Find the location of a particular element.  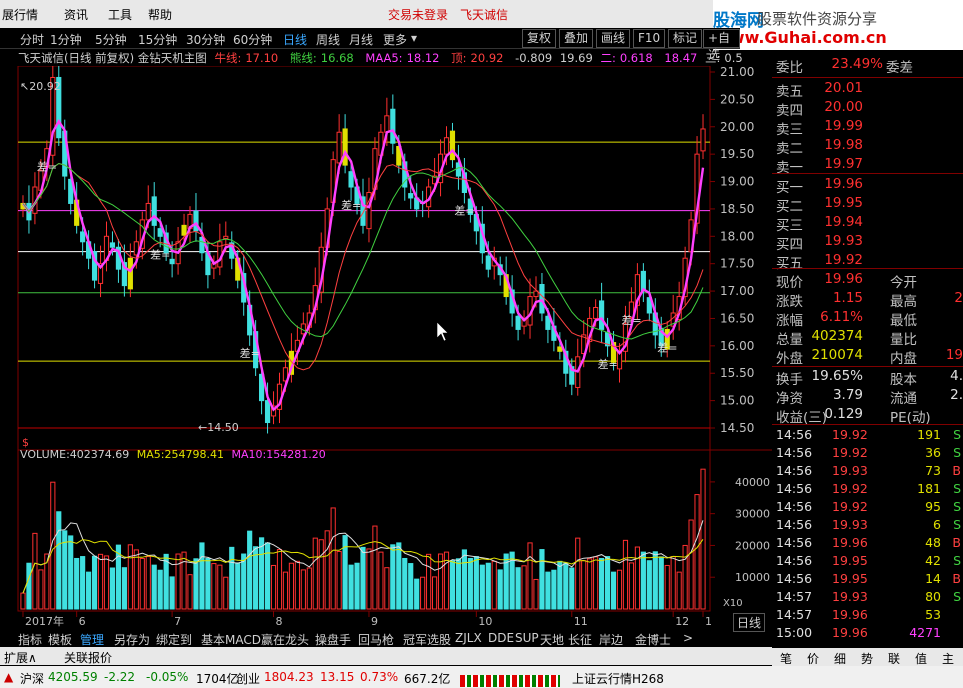

y-tick-label: 14.50 is located at coordinates (737, 428).